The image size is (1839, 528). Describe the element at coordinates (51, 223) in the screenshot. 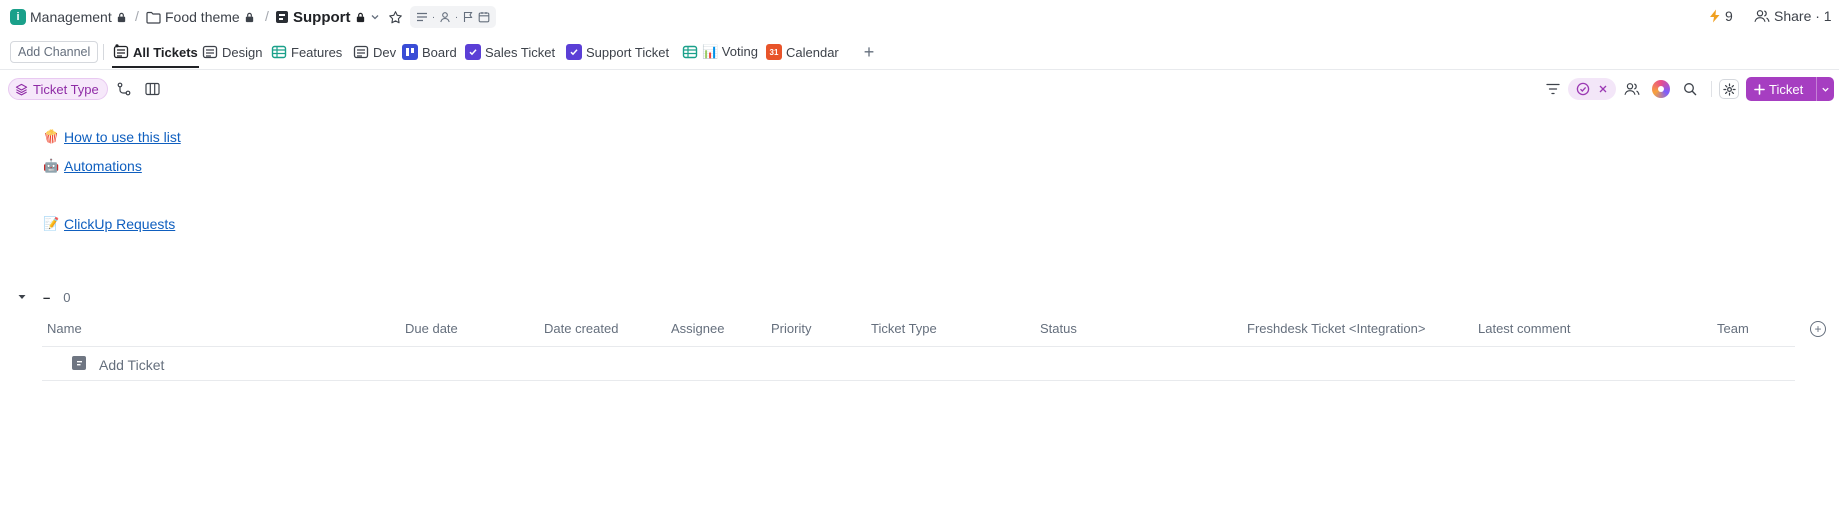

I see `memo-icon: 📝` at that location.